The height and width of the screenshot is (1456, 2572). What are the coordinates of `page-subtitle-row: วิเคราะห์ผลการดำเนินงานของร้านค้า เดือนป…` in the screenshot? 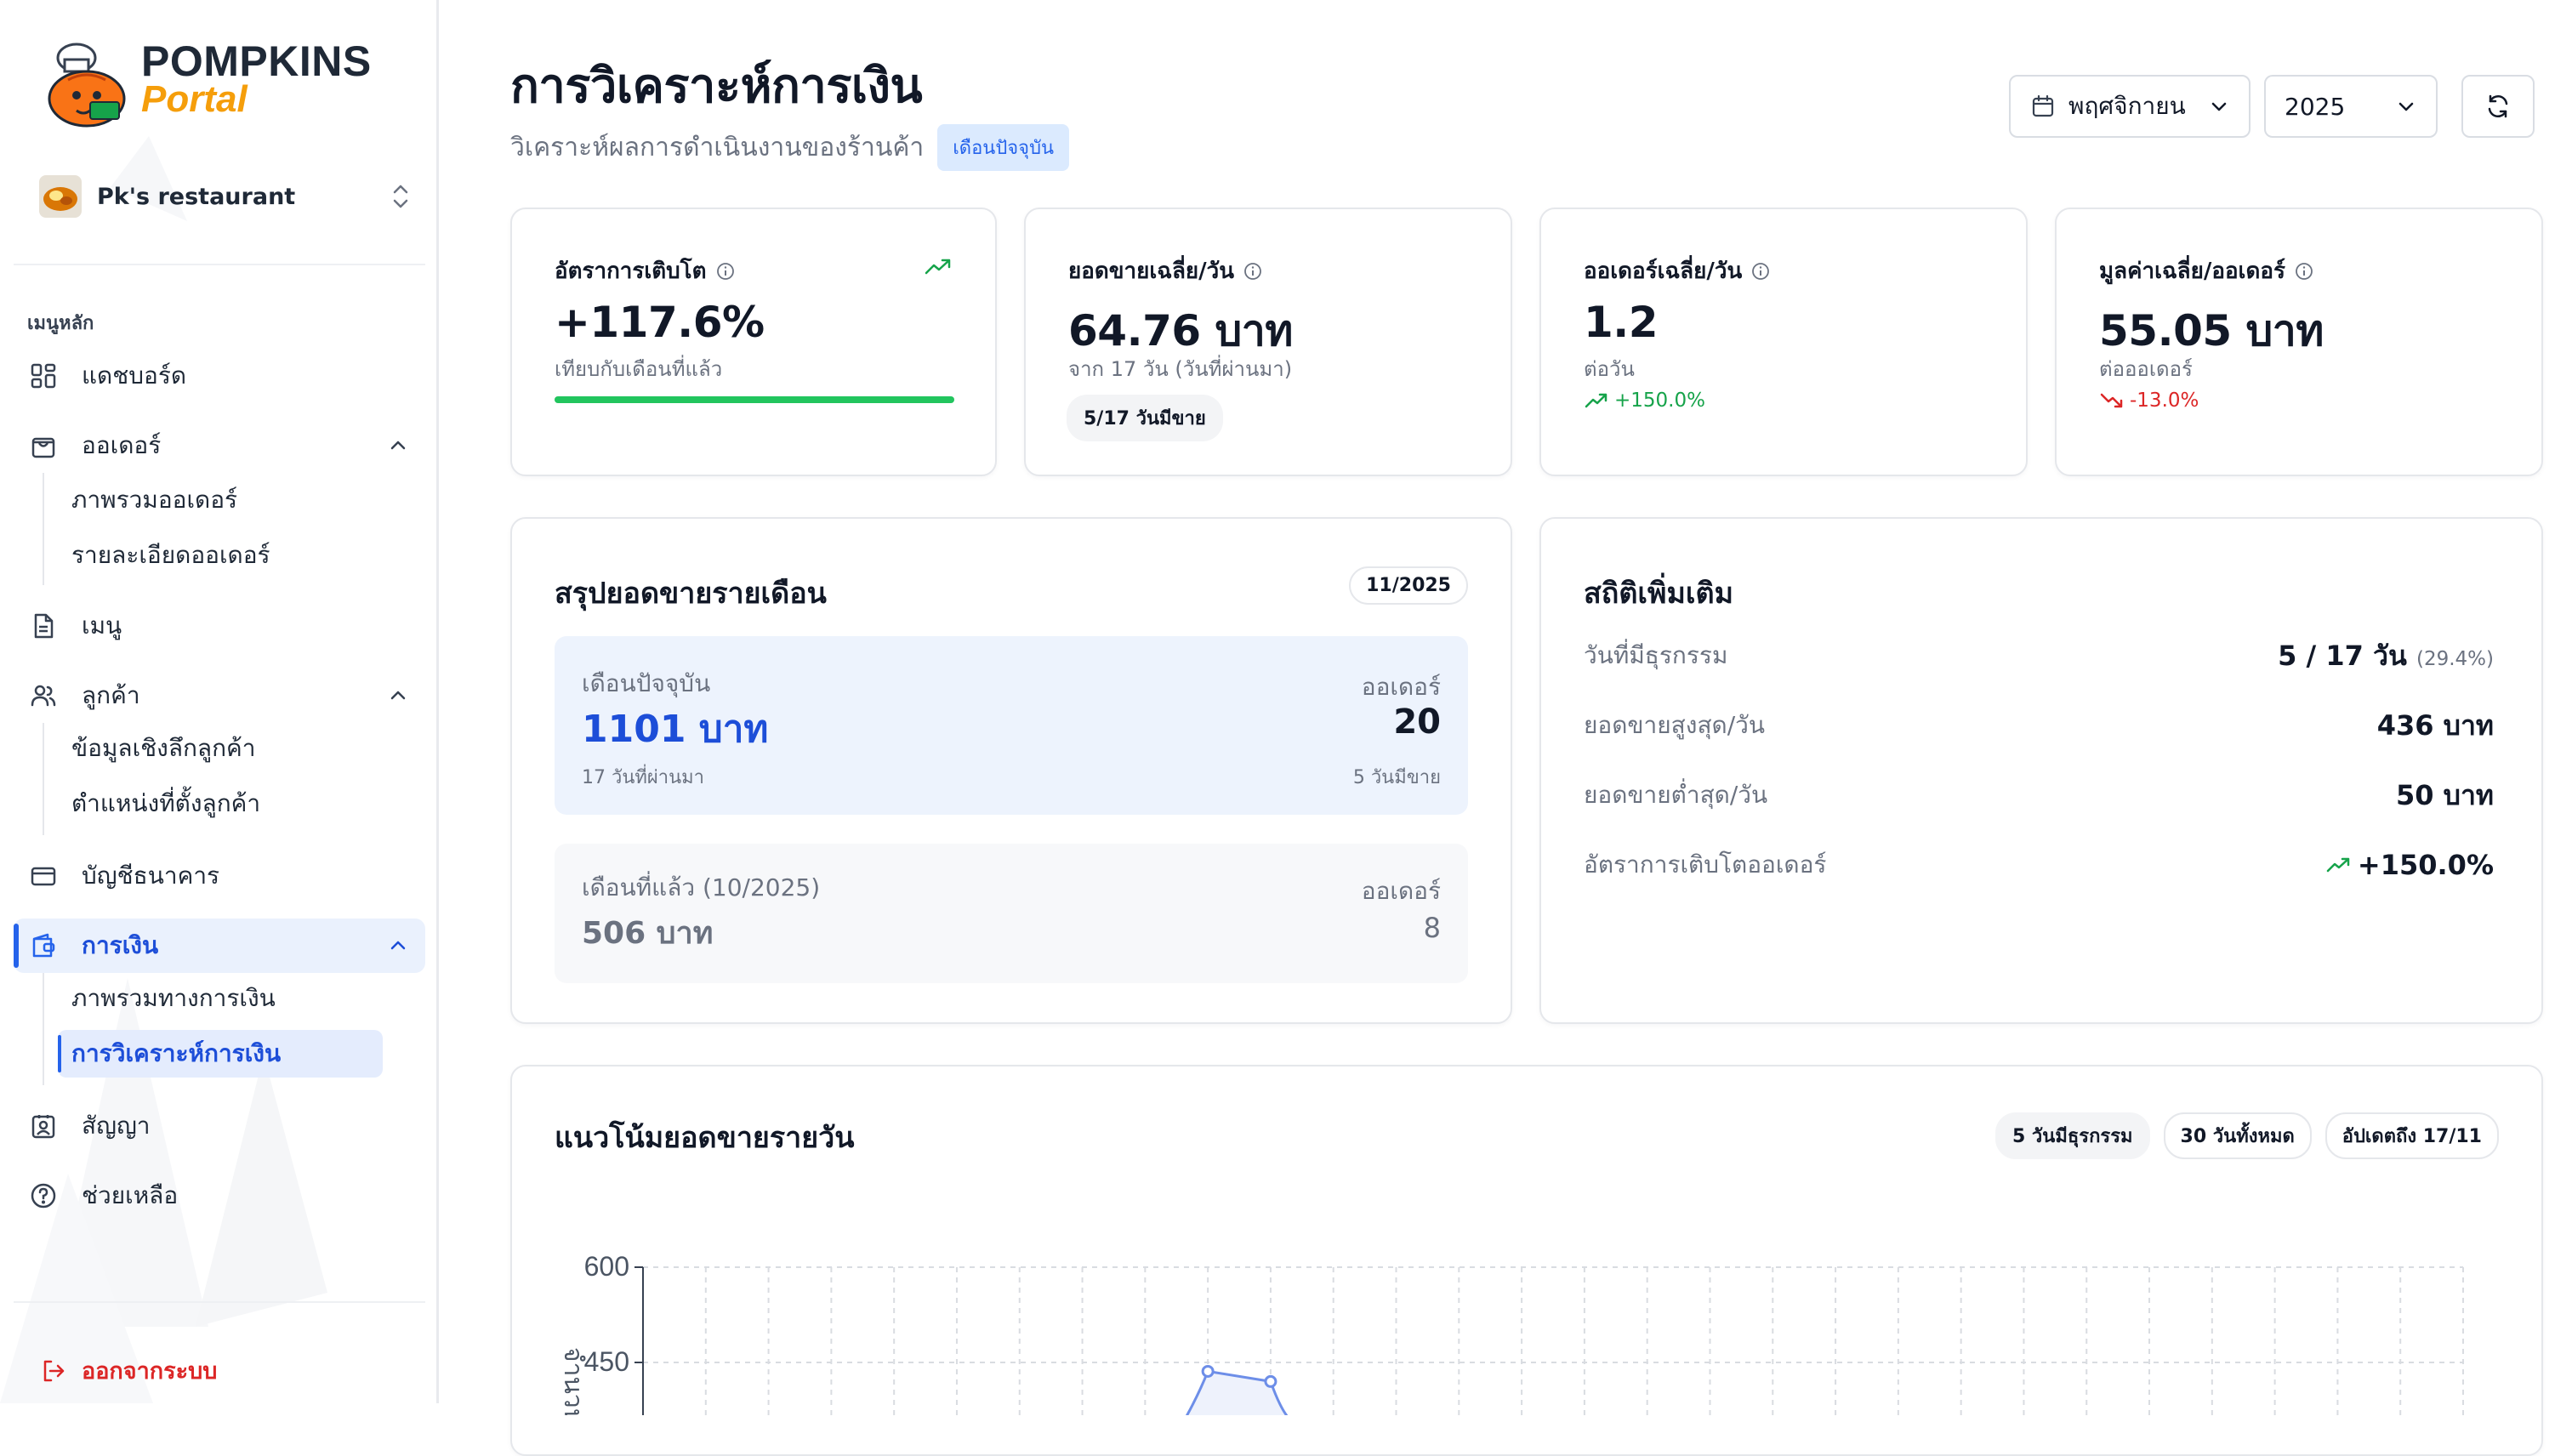 It's located at (790, 147).